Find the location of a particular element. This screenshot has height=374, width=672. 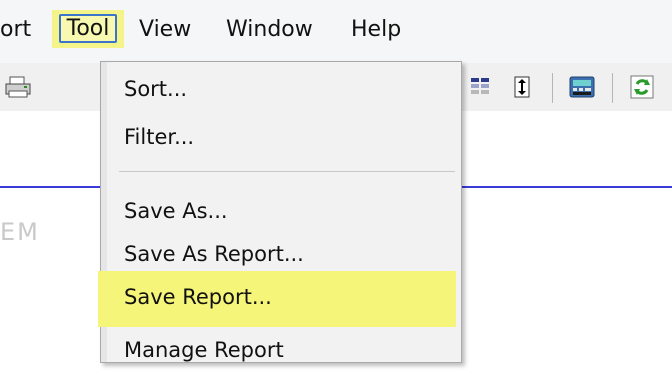

calculator-icon is located at coordinates (582, 87).